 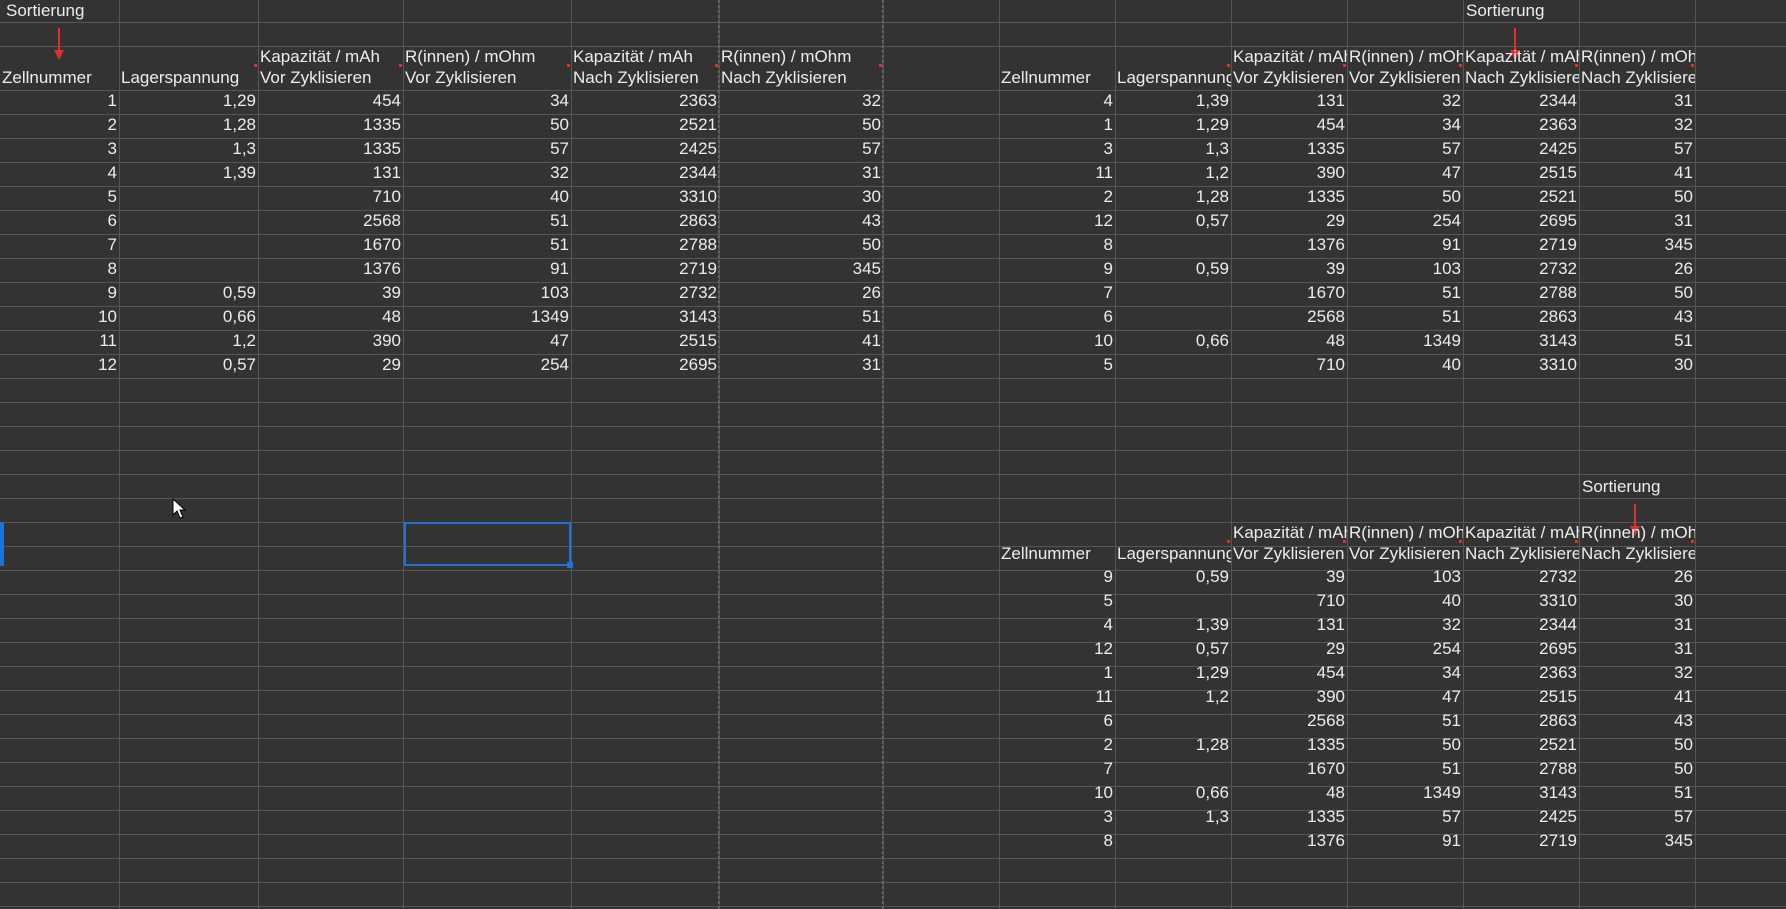 I want to click on table-cell: 2732, so click(x=1521, y=270).